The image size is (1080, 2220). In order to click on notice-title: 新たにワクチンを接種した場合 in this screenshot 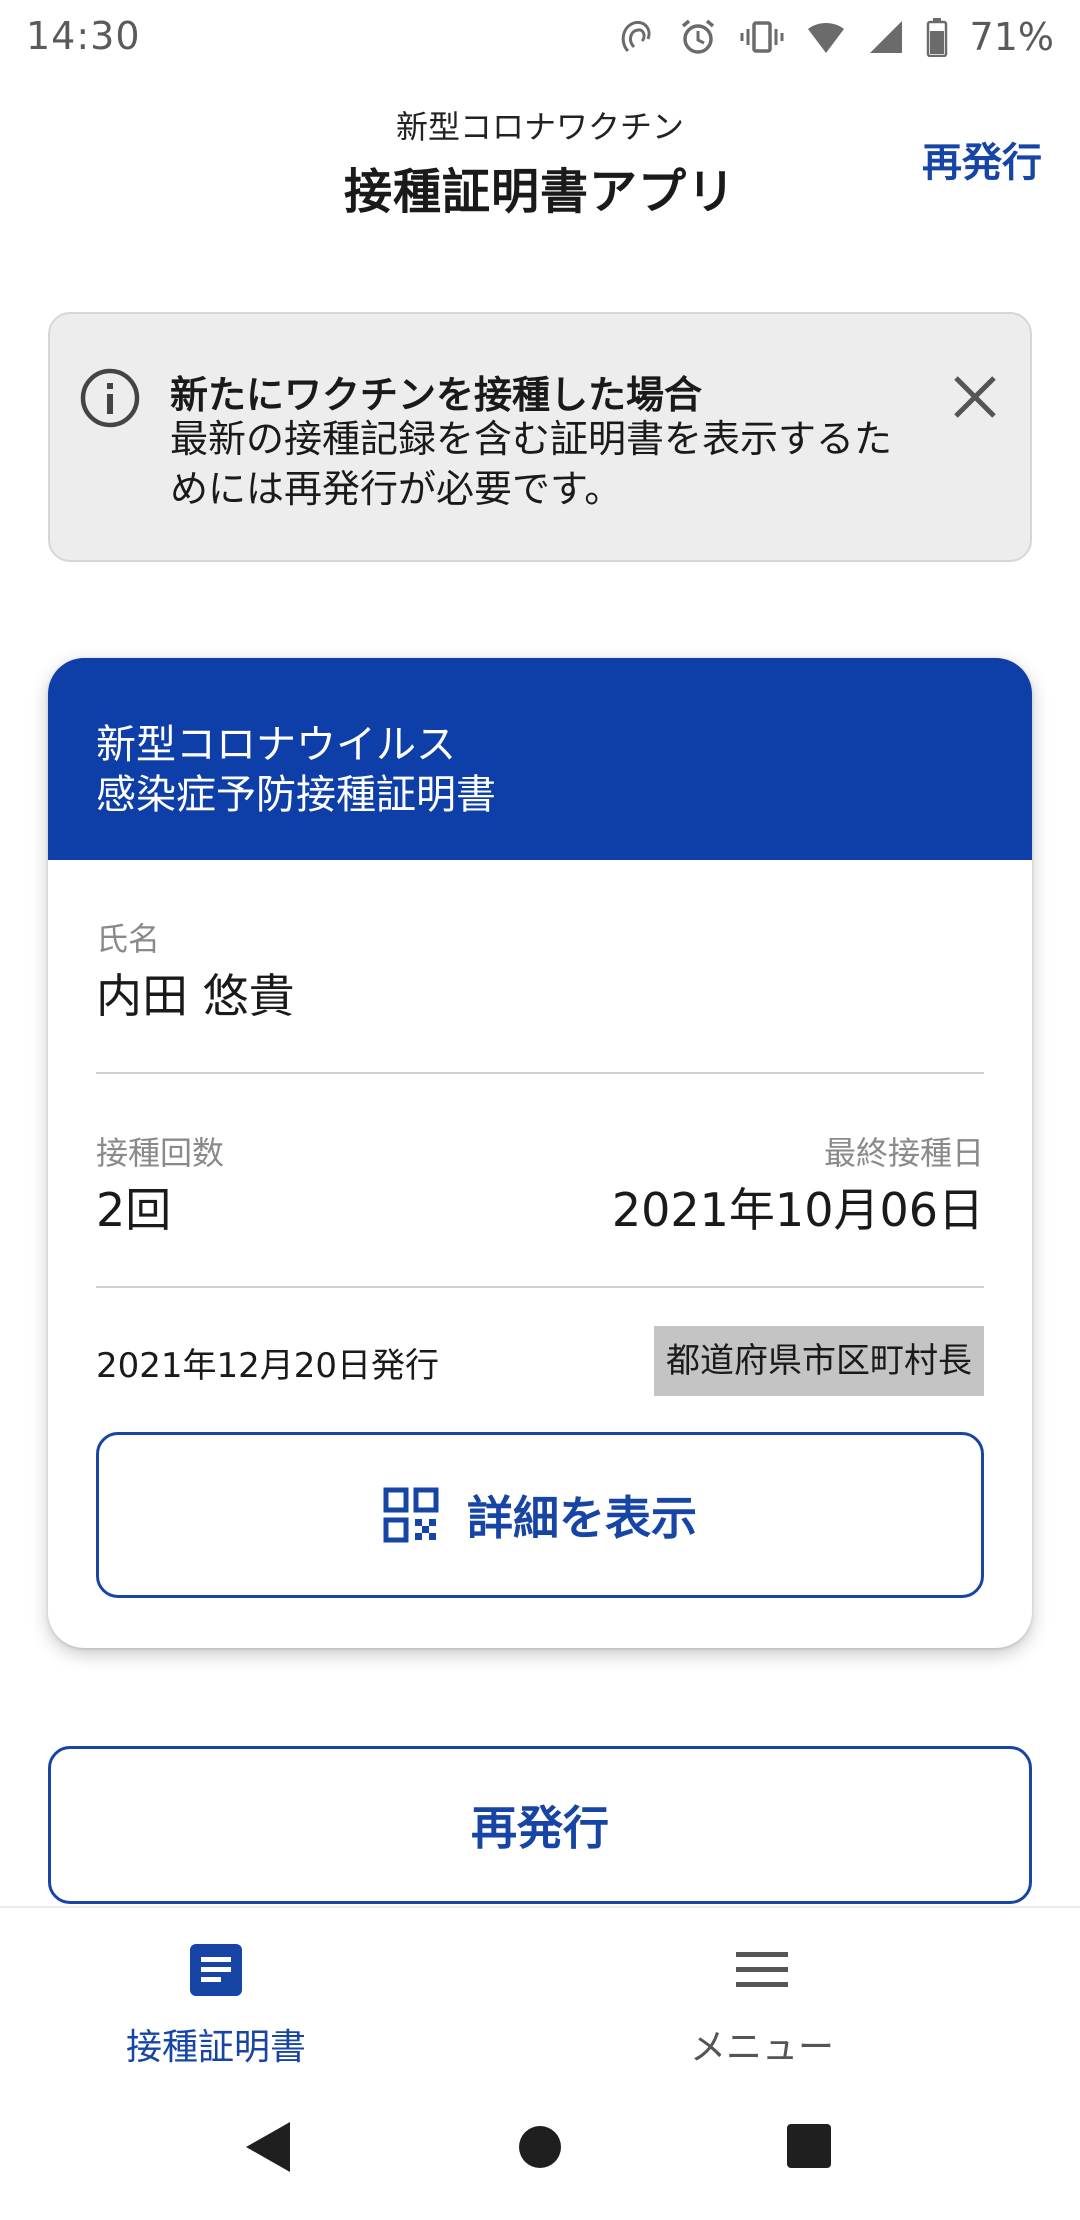, I will do `click(436, 395)`.